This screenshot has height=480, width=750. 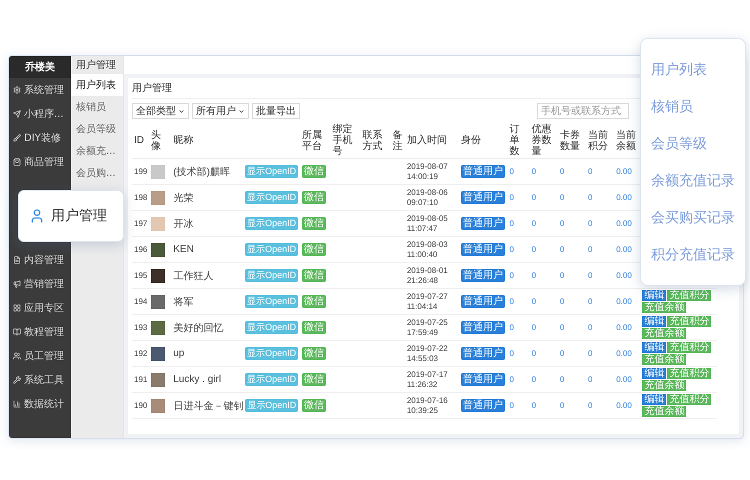 I want to click on nickname-text: up, so click(x=178, y=353).